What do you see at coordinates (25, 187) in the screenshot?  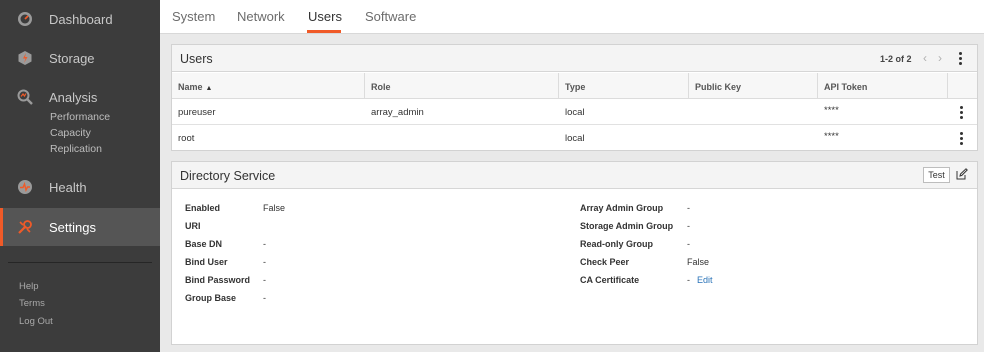 I see `health-icon` at bounding box center [25, 187].